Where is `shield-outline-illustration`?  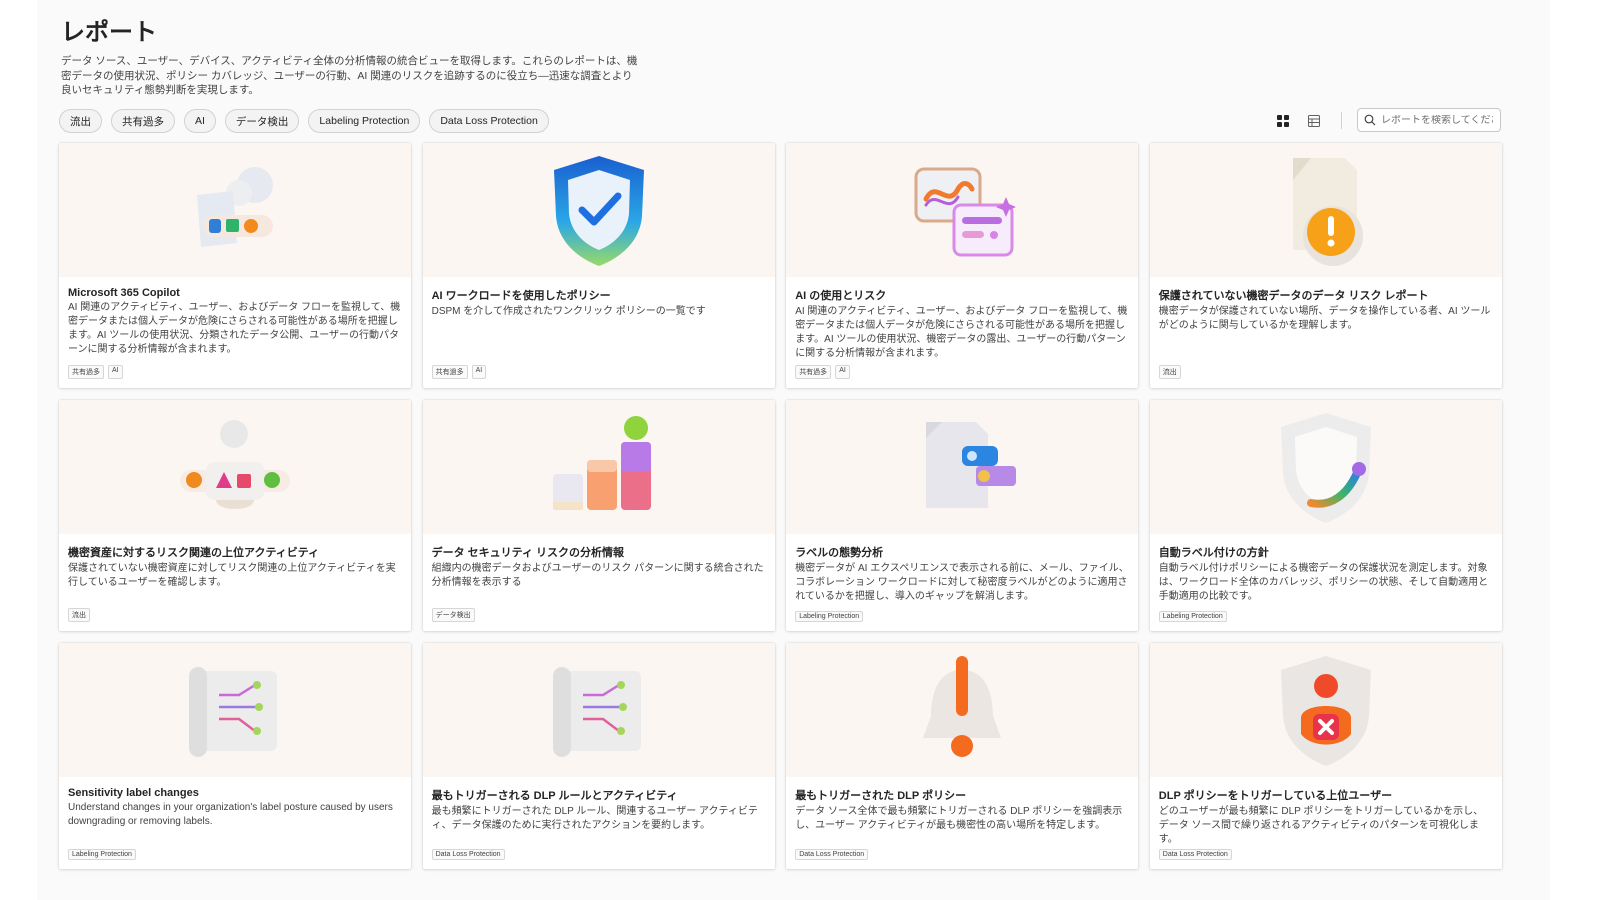
shield-outline-illustration is located at coordinates (1325, 467).